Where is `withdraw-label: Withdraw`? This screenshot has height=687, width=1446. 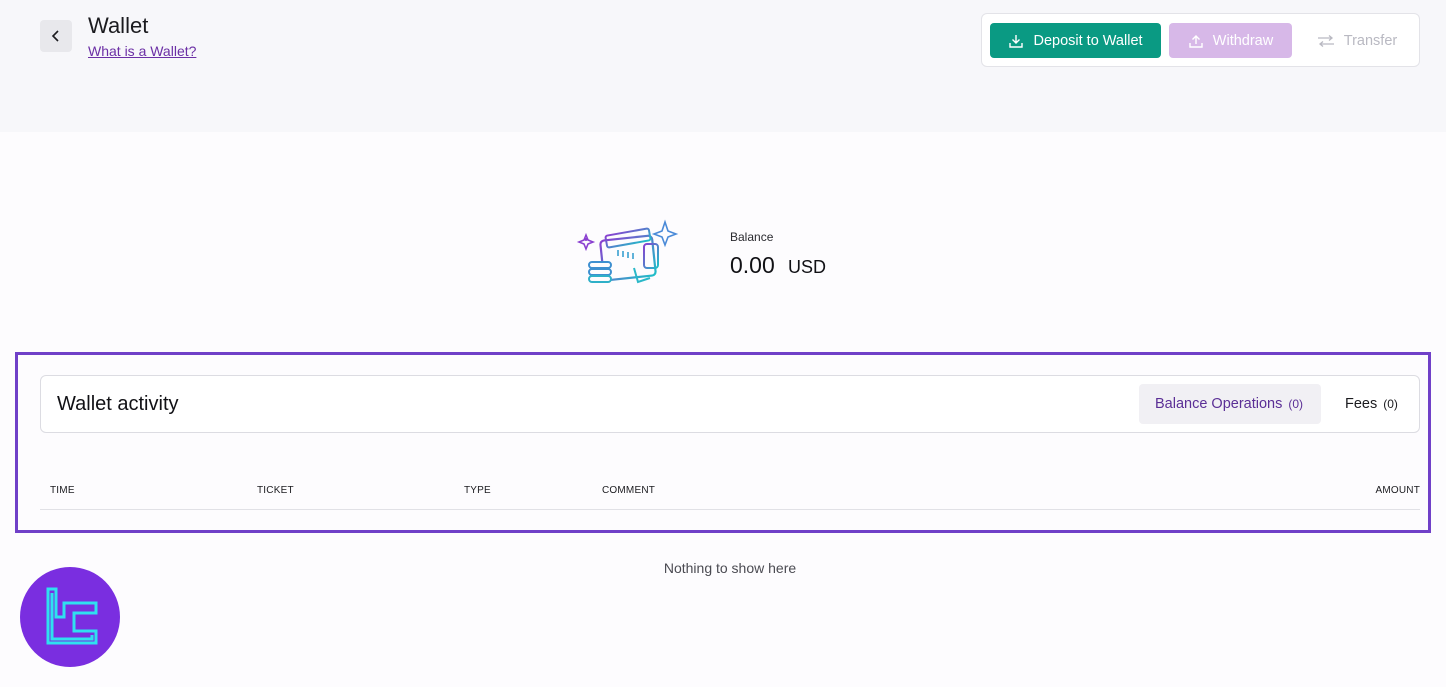 withdraw-label: Withdraw is located at coordinates (1243, 40).